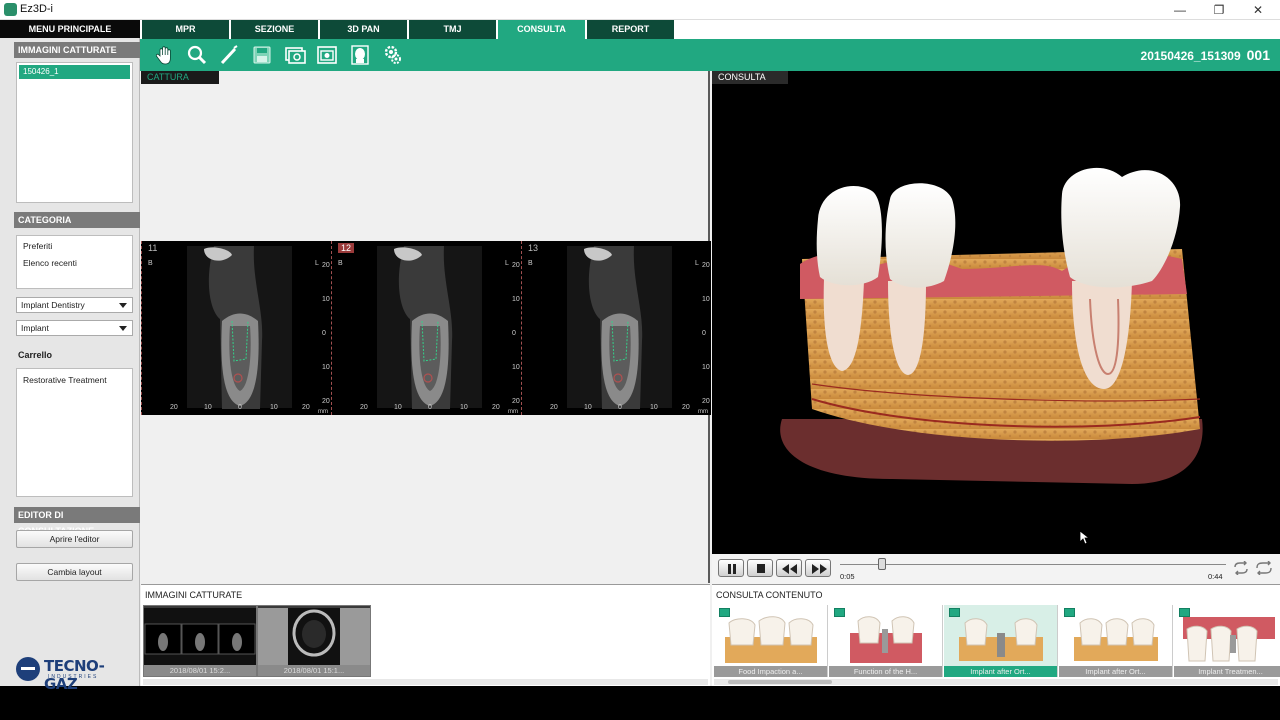 This screenshot has width=1280, height=720. What do you see at coordinates (1241, 568) in the screenshot?
I see `repeat-one-icon` at bounding box center [1241, 568].